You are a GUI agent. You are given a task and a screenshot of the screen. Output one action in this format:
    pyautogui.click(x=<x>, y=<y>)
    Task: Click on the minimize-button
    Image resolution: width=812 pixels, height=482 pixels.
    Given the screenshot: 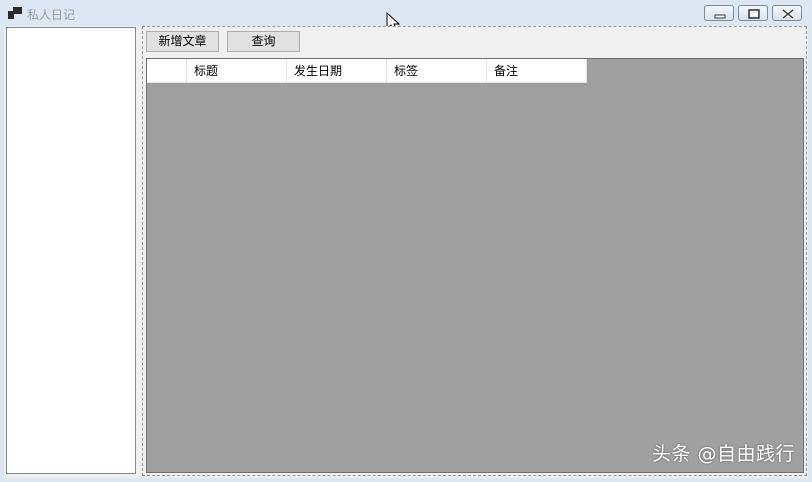 What is the action you would take?
    pyautogui.click(x=719, y=13)
    